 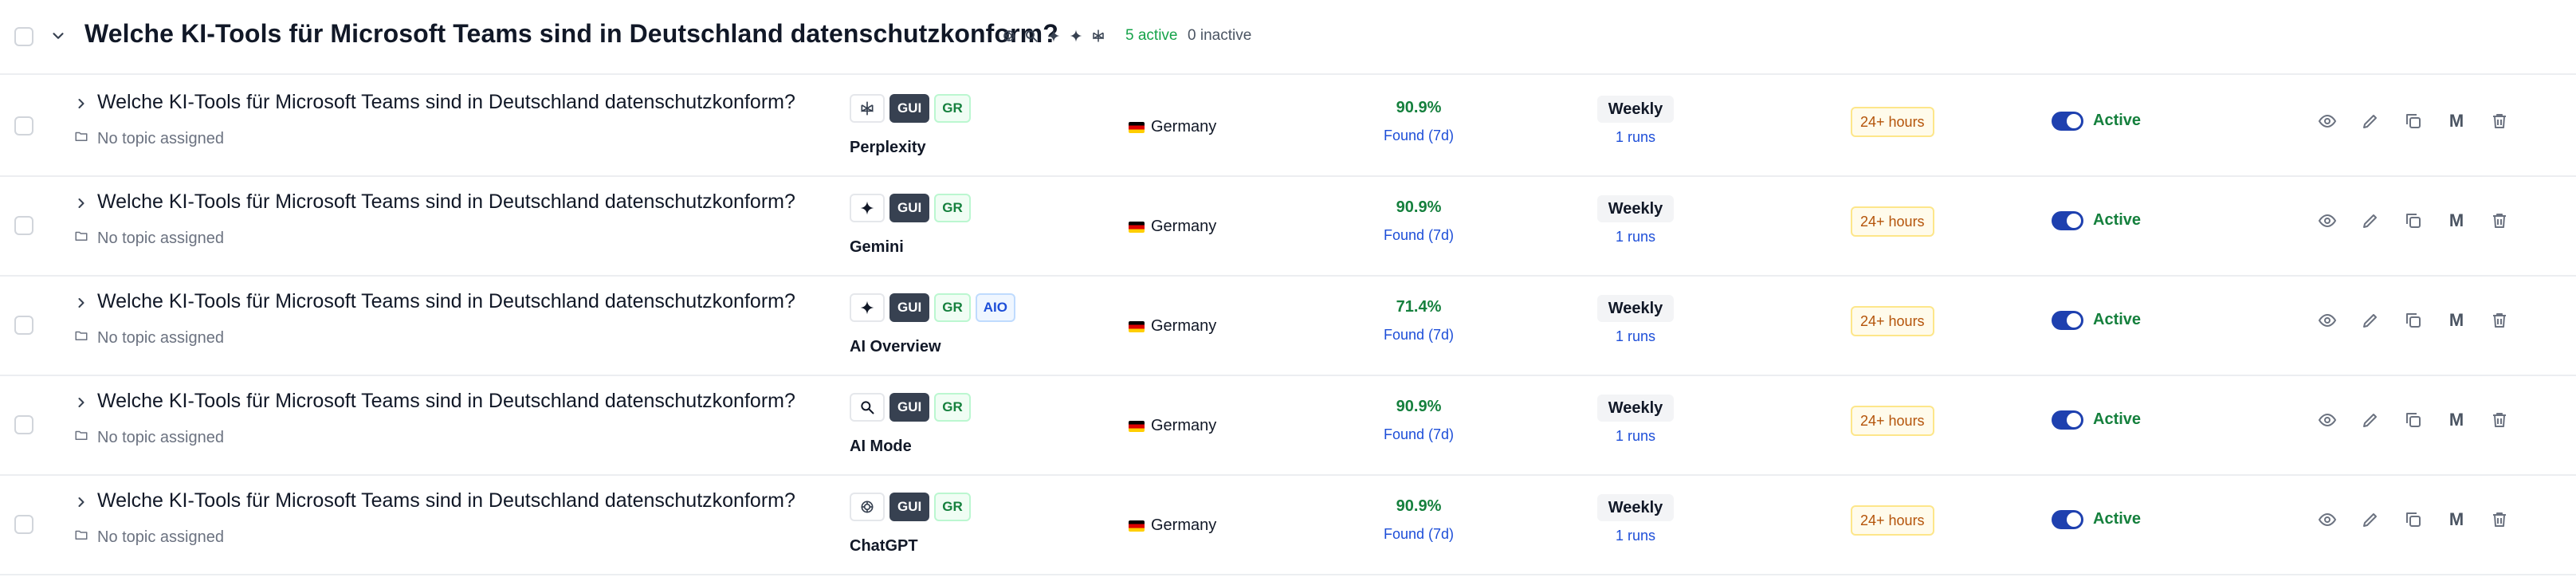 I want to click on platform-name: AI Mode, so click(x=881, y=446).